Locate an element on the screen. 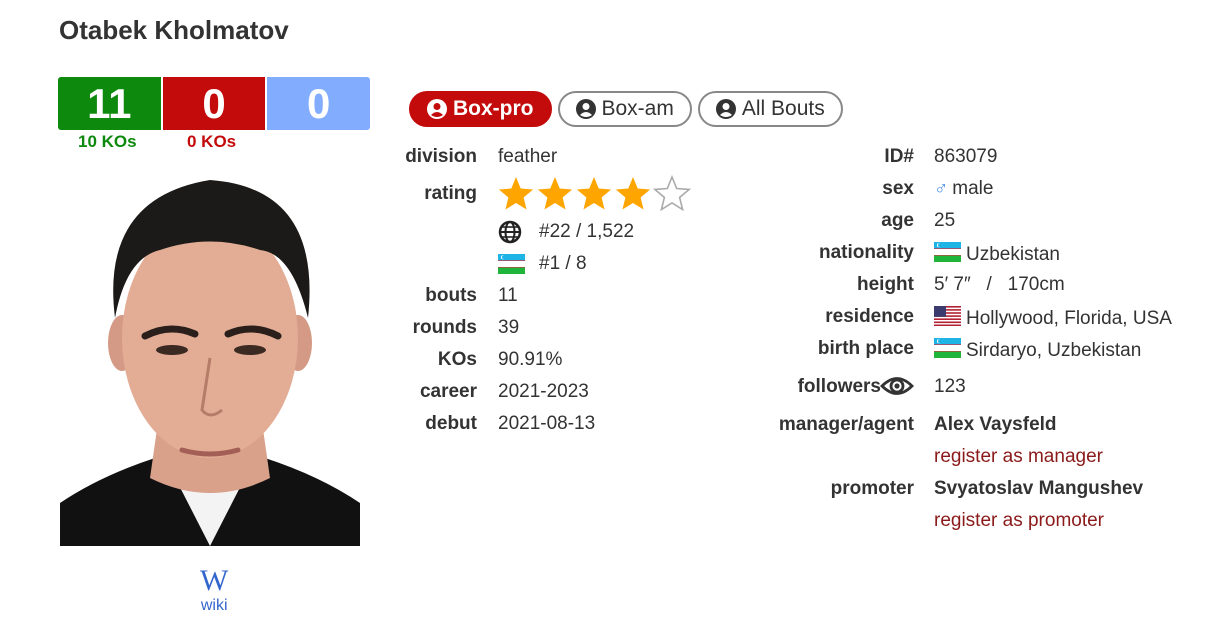 The width and height of the screenshot is (1207, 618). manager-value: Alex Vaysfeld is located at coordinates (995, 425).